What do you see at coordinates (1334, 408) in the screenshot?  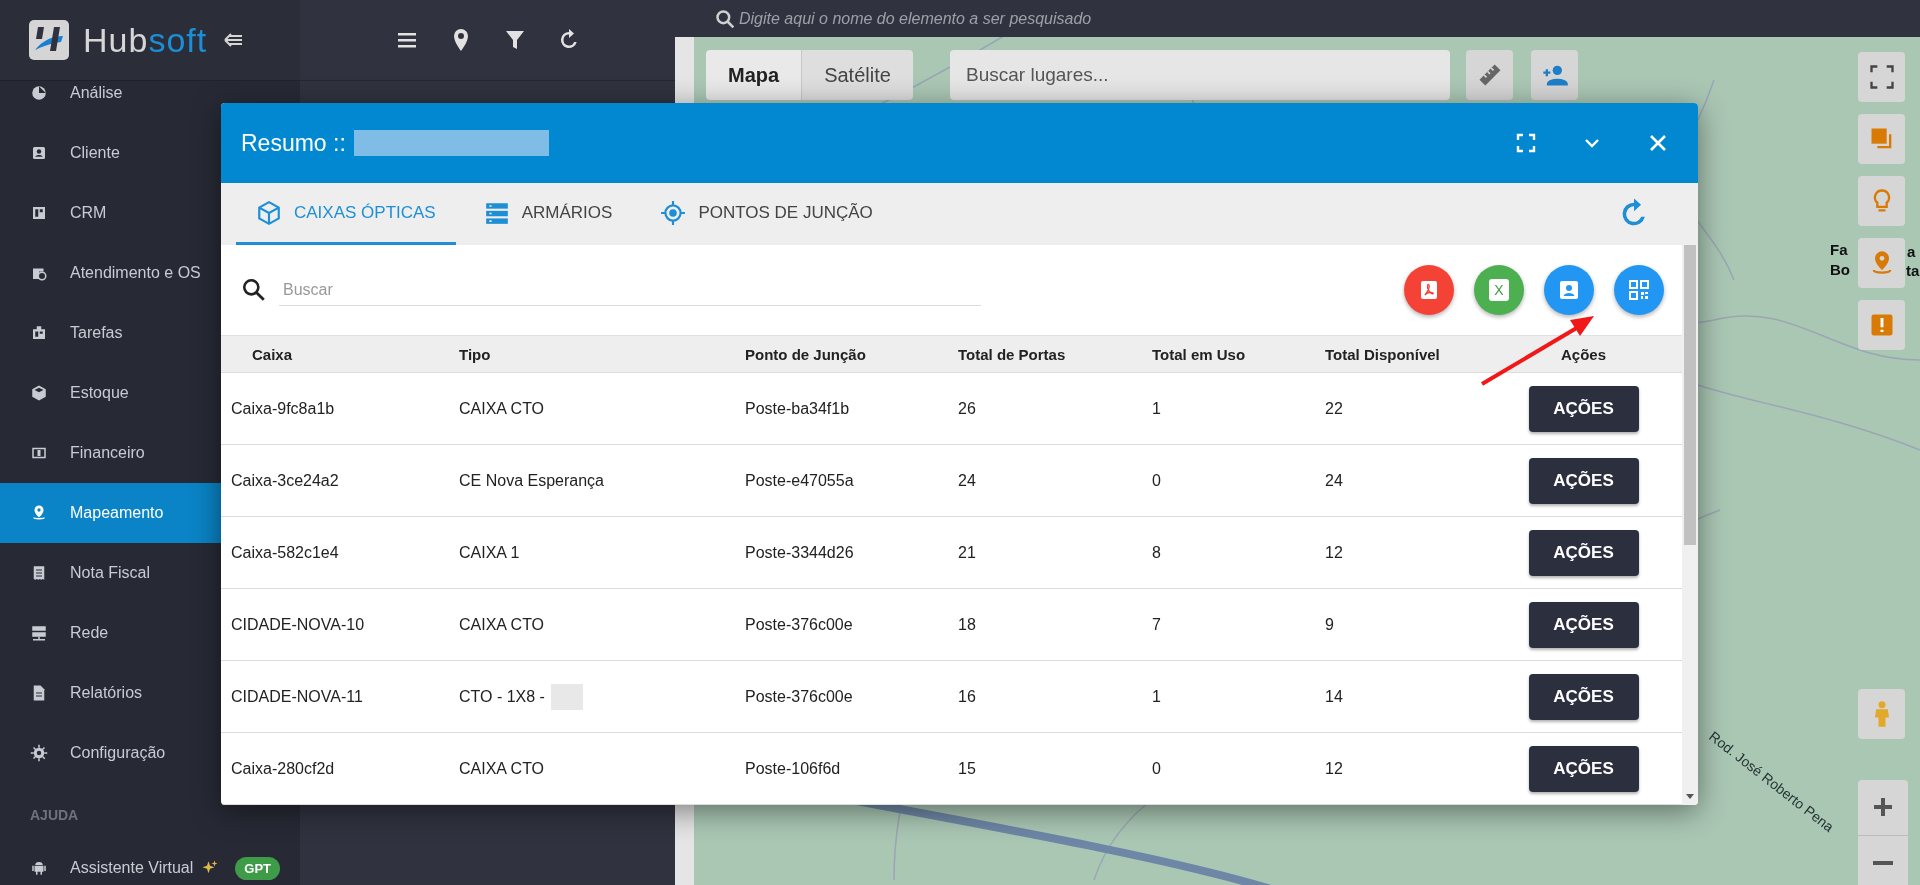 I see `table-cell-text: 22` at bounding box center [1334, 408].